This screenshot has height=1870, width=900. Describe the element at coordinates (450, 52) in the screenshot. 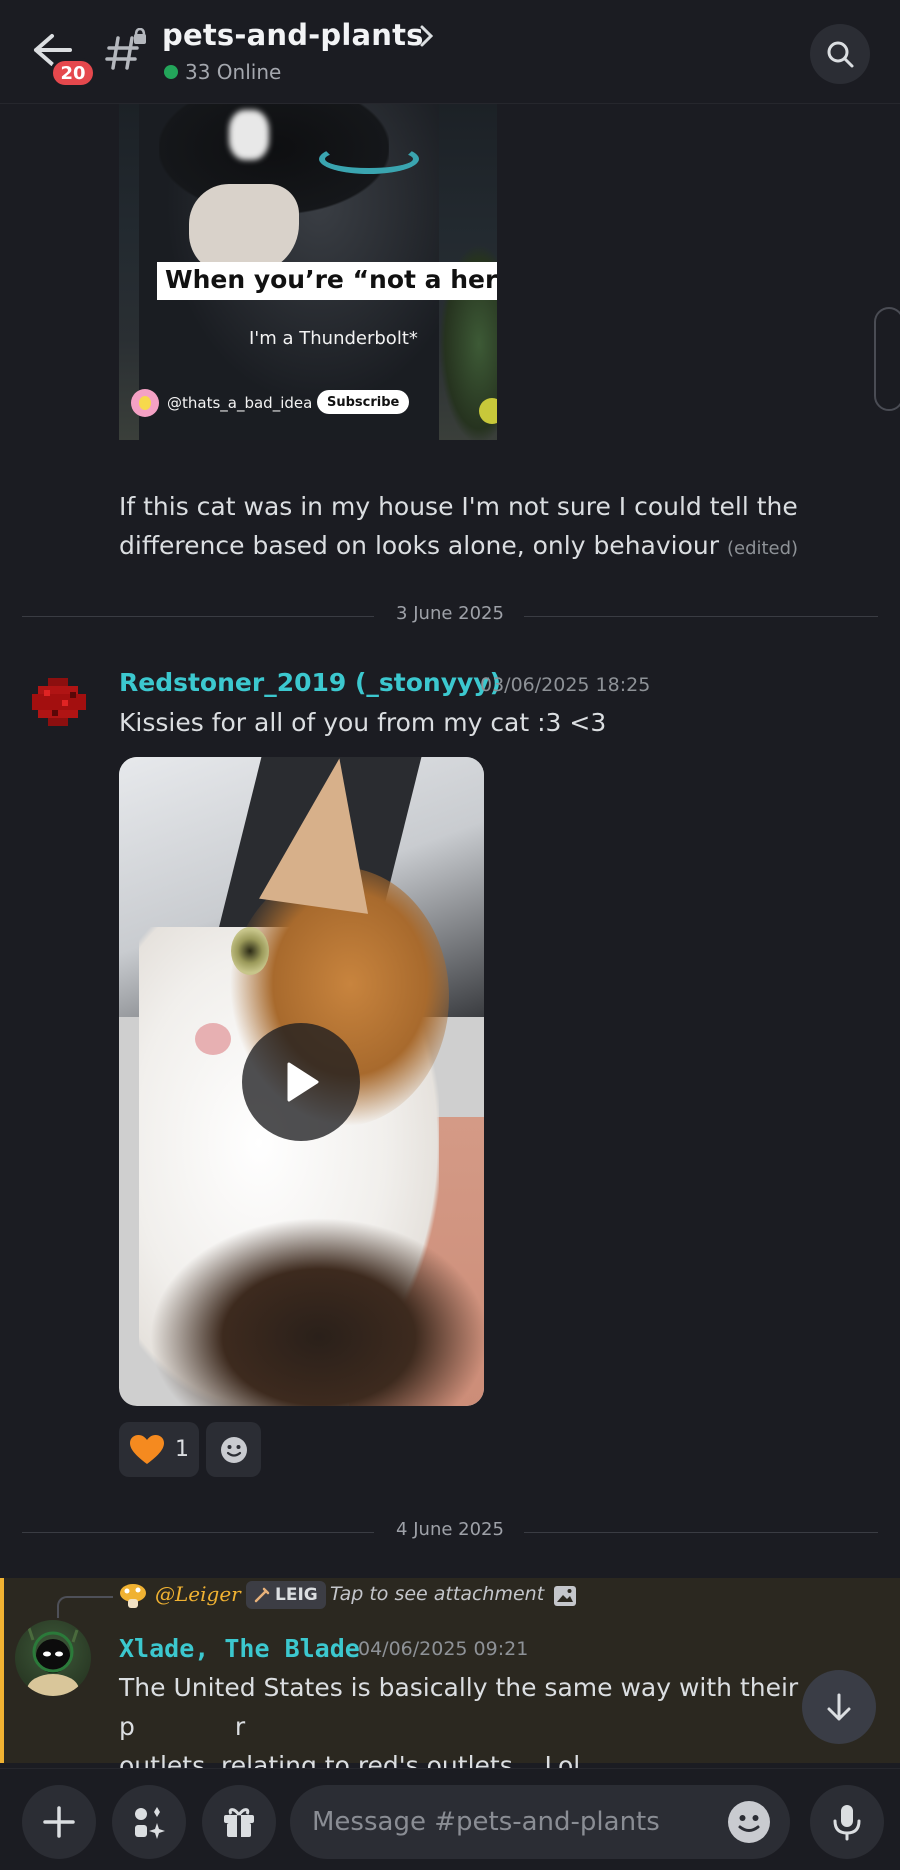

I see `channel-header: 20 pets-and-plants 33 Online` at that location.